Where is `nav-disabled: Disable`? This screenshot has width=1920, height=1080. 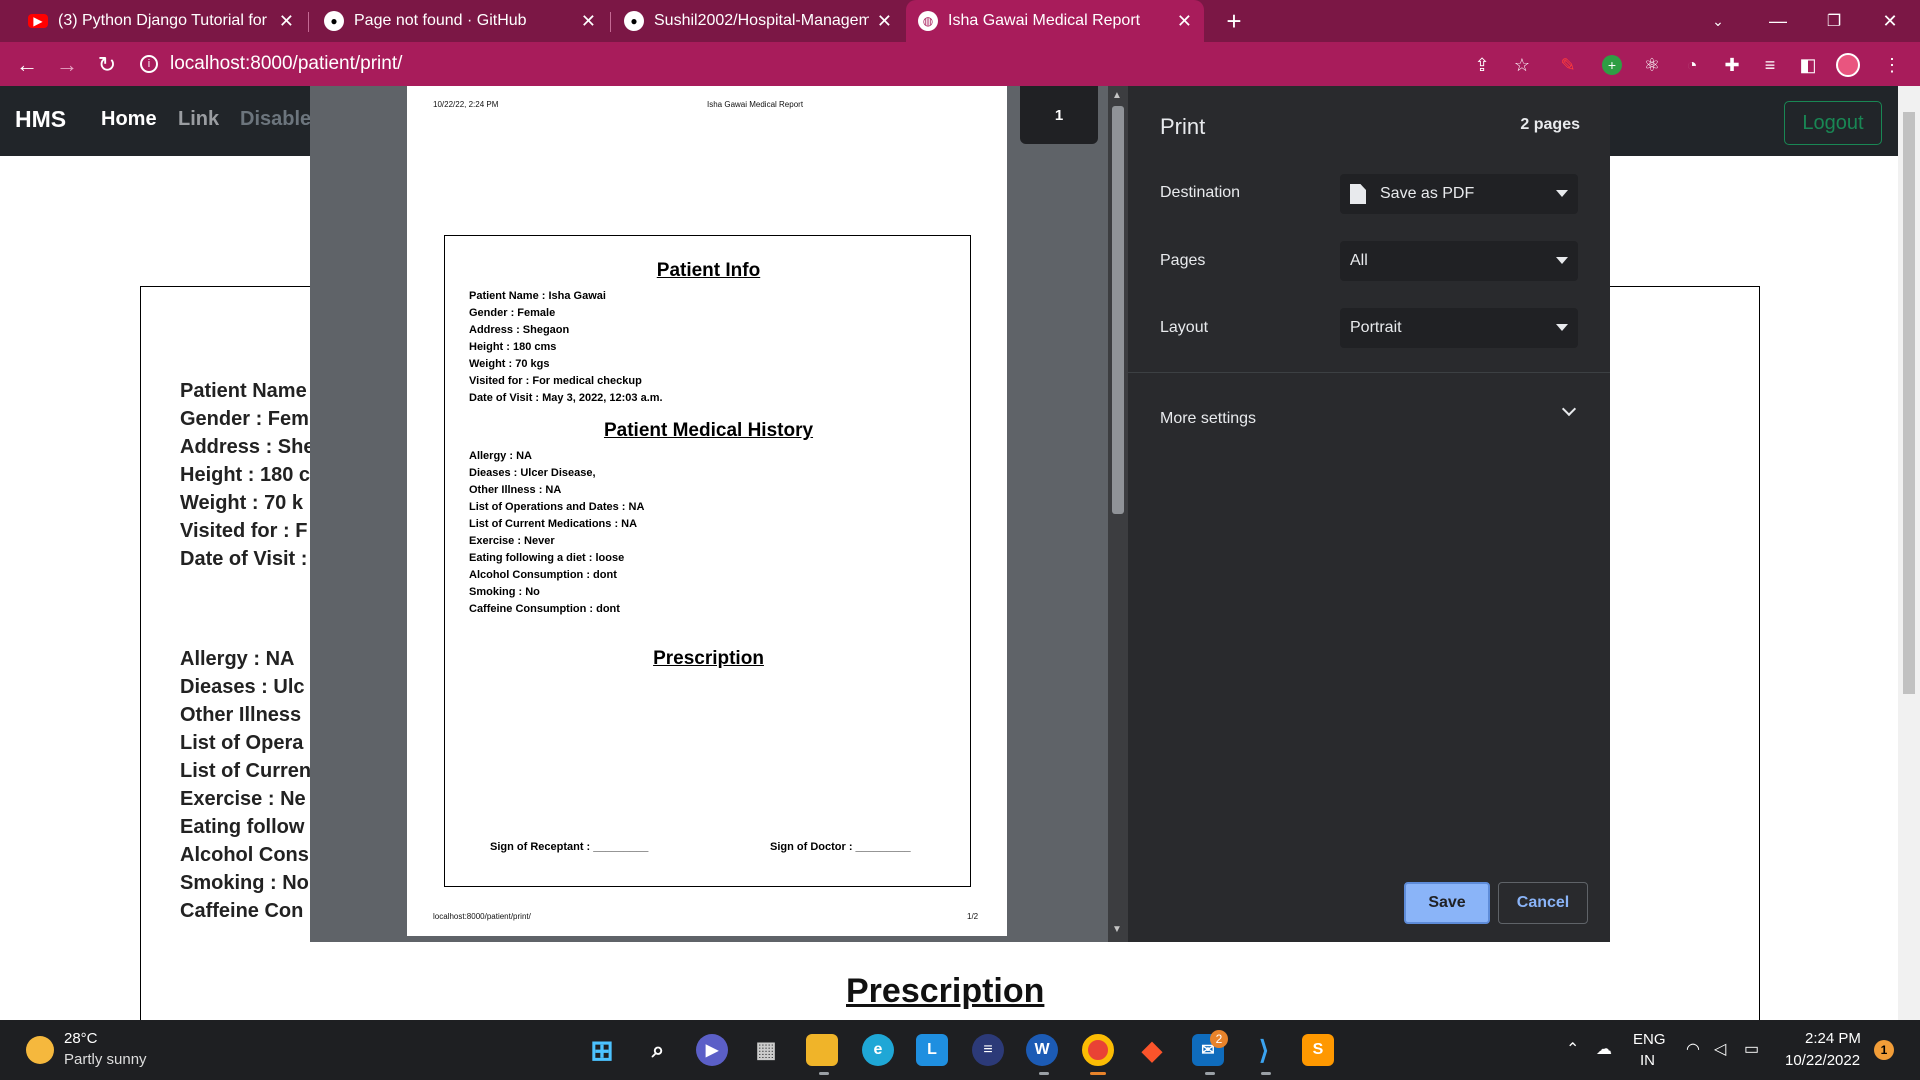
nav-disabled: Disable is located at coordinates (276, 119).